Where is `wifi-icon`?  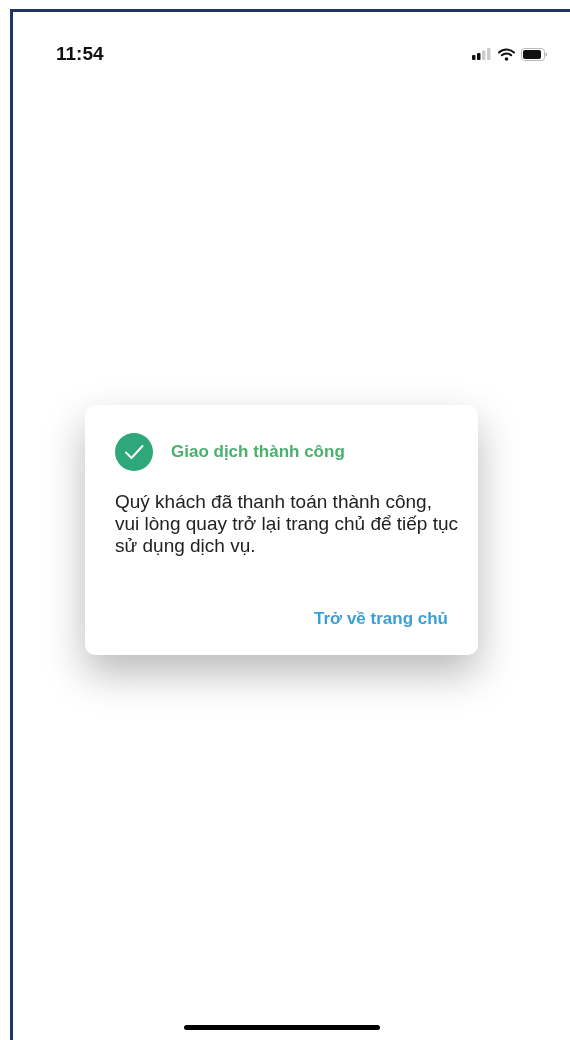
wifi-icon is located at coordinates (506, 54).